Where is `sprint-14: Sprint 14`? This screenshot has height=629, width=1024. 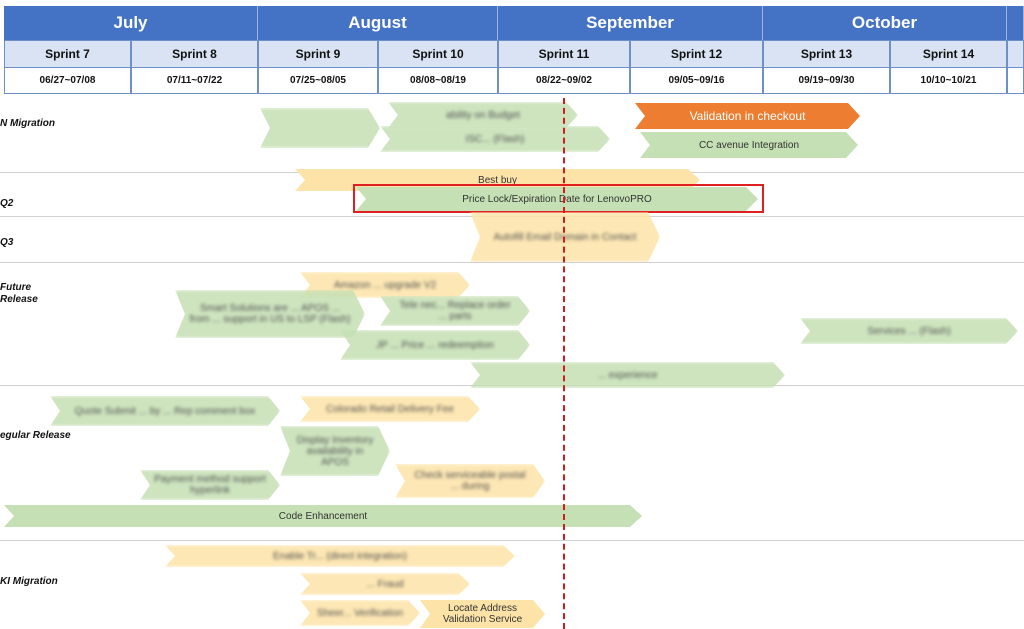 sprint-14: Sprint 14 is located at coordinates (948, 54).